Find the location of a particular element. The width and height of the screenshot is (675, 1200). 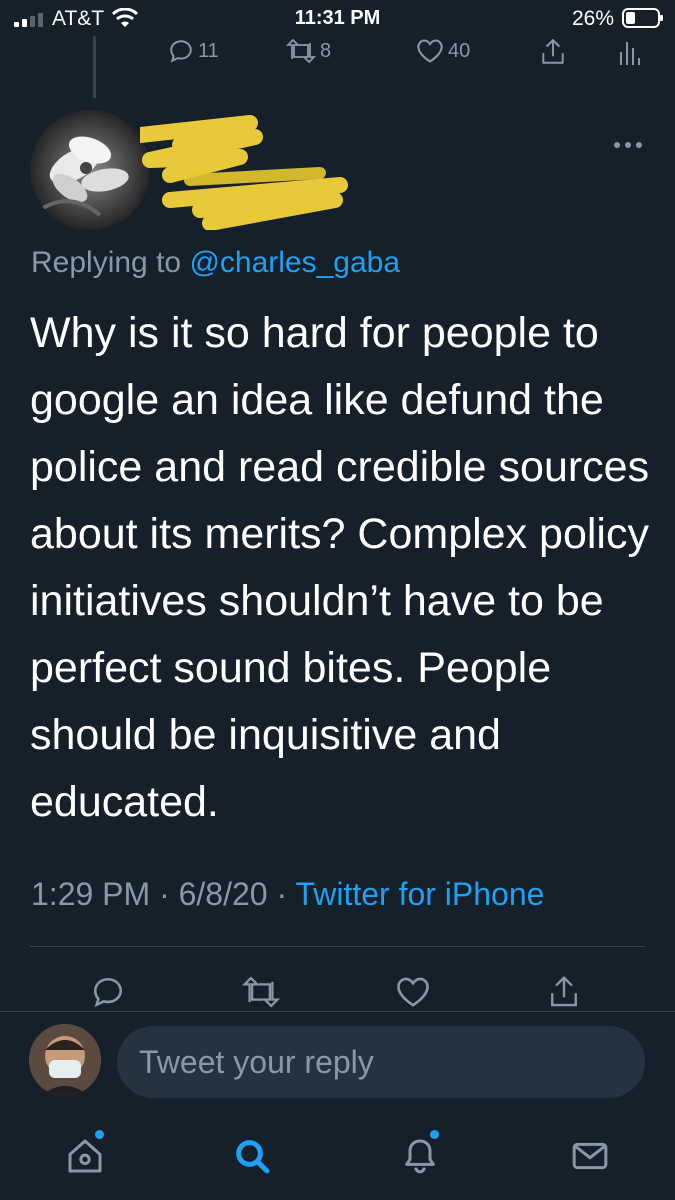

tweet-source-link: Twitter for iPhone is located at coordinates (419, 894).